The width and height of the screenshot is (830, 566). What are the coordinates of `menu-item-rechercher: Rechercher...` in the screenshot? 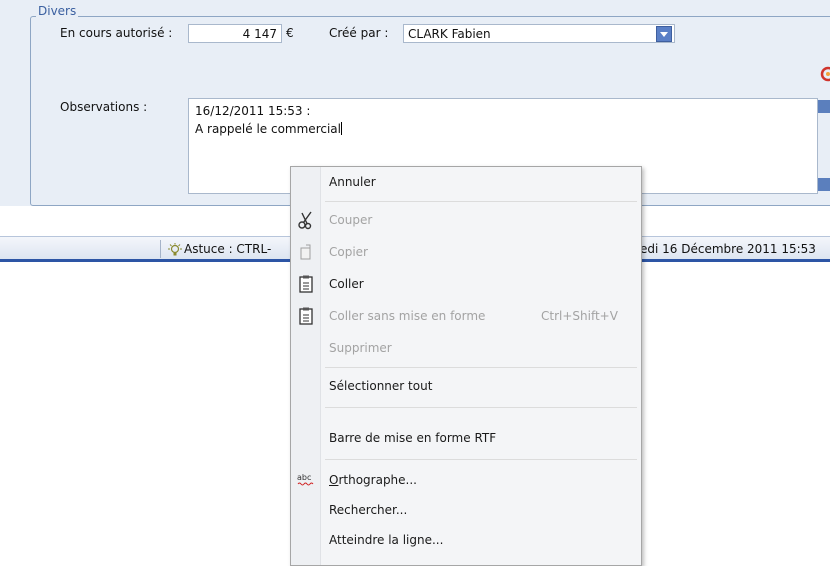 It's located at (466, 510).